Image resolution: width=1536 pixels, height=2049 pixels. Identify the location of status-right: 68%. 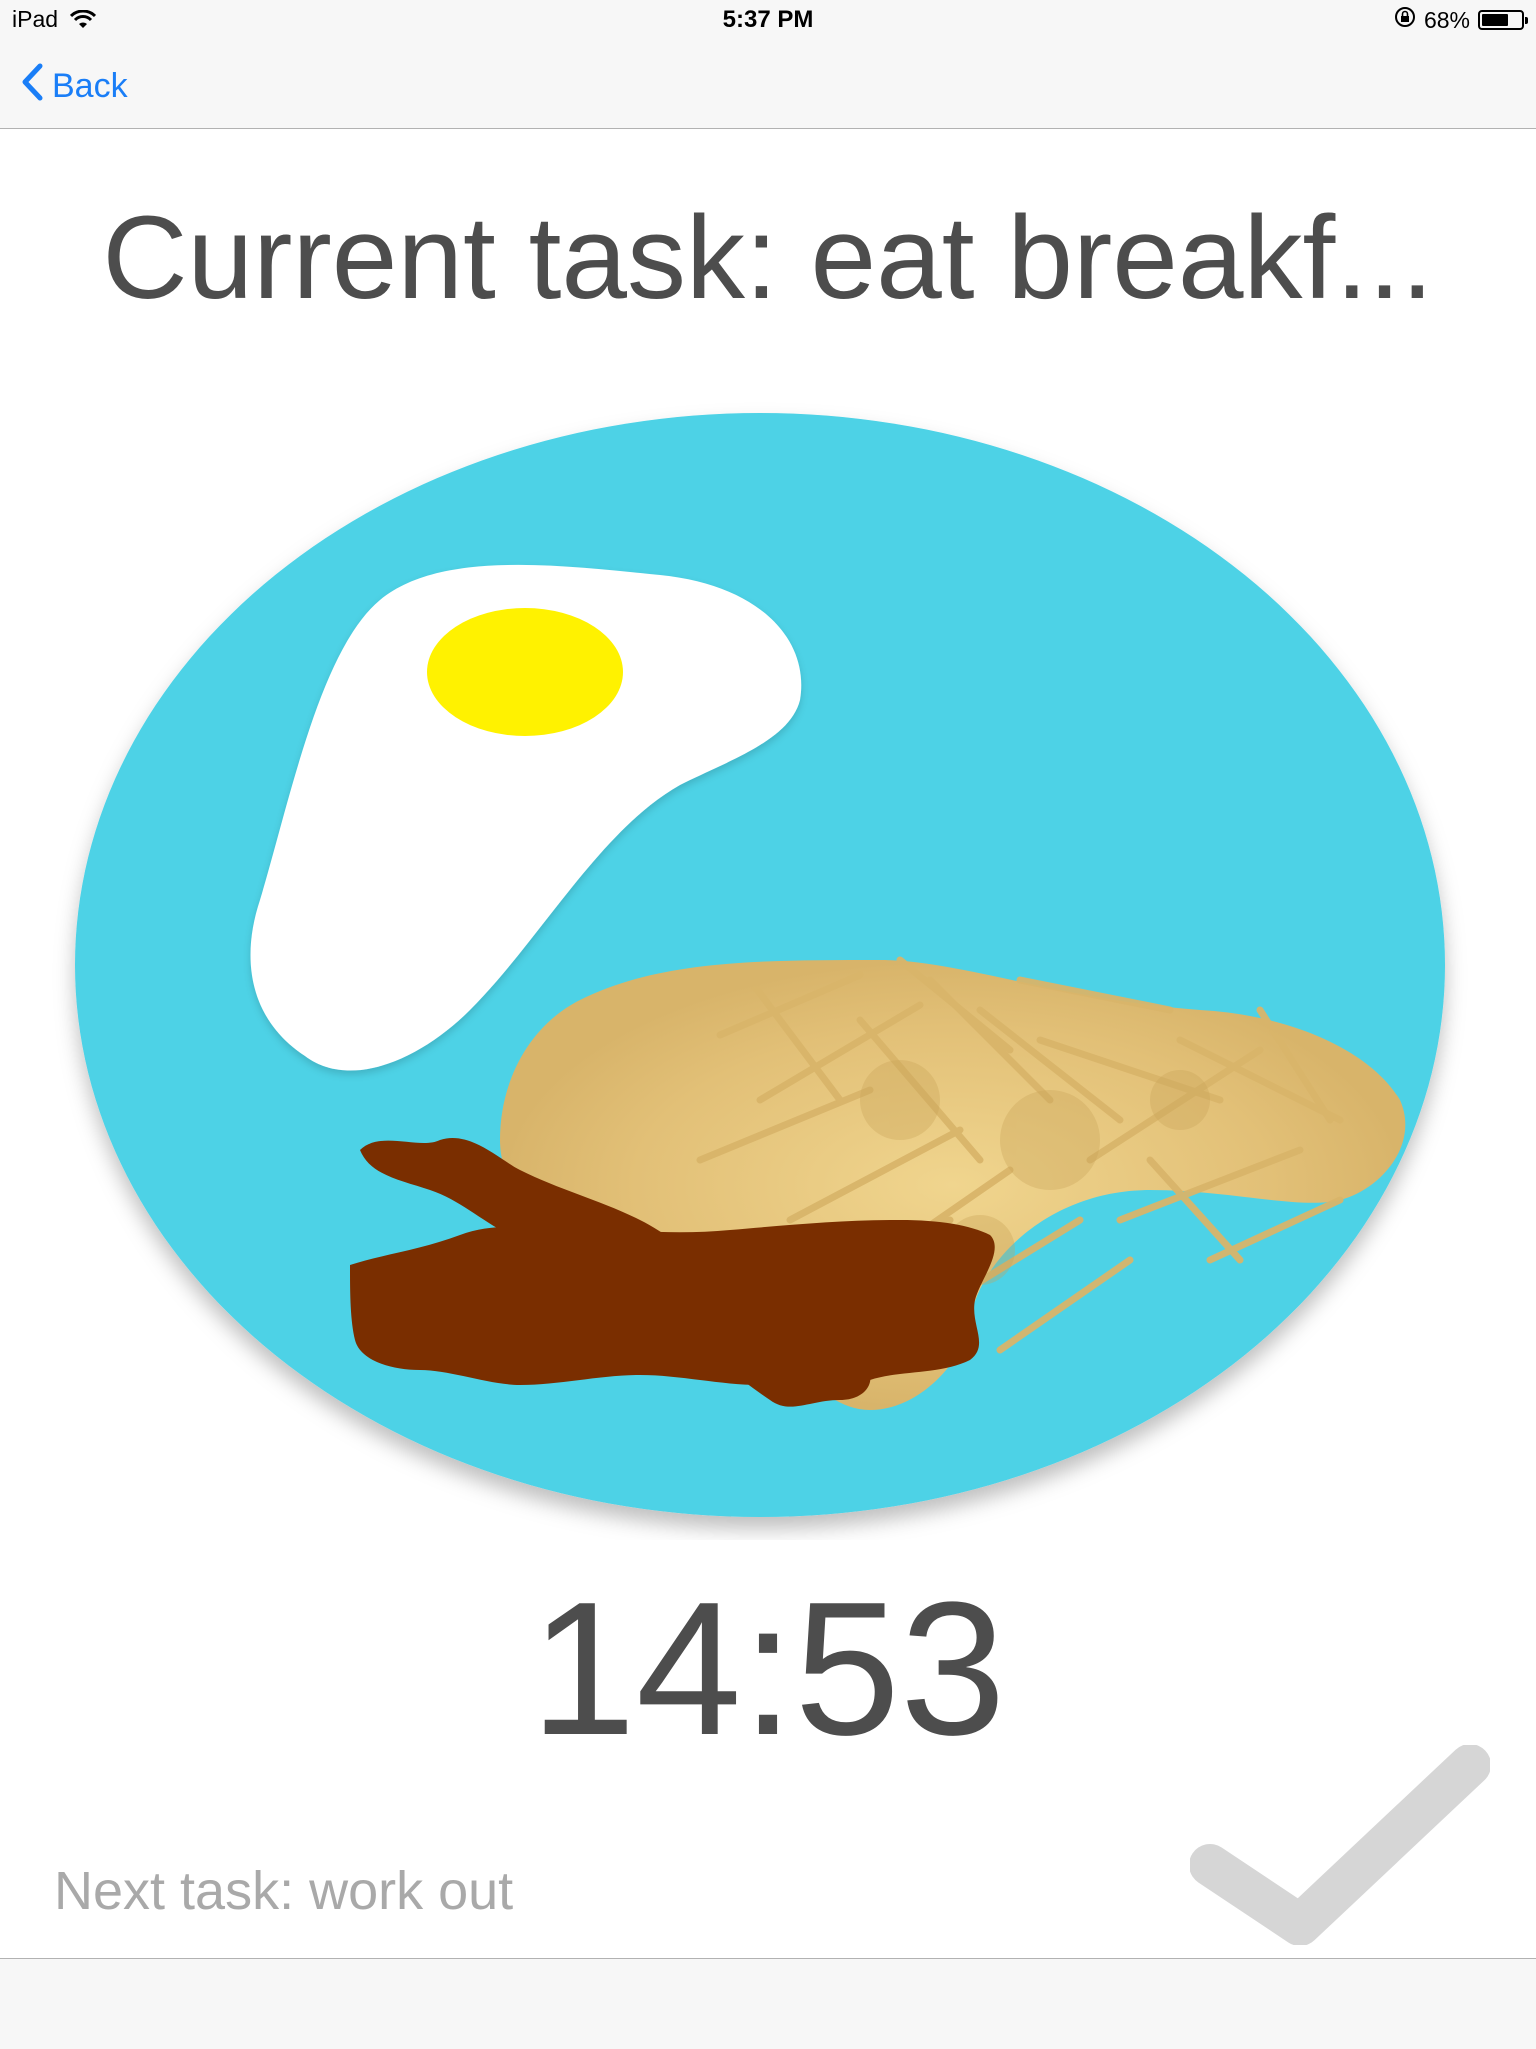
(1461, 20).